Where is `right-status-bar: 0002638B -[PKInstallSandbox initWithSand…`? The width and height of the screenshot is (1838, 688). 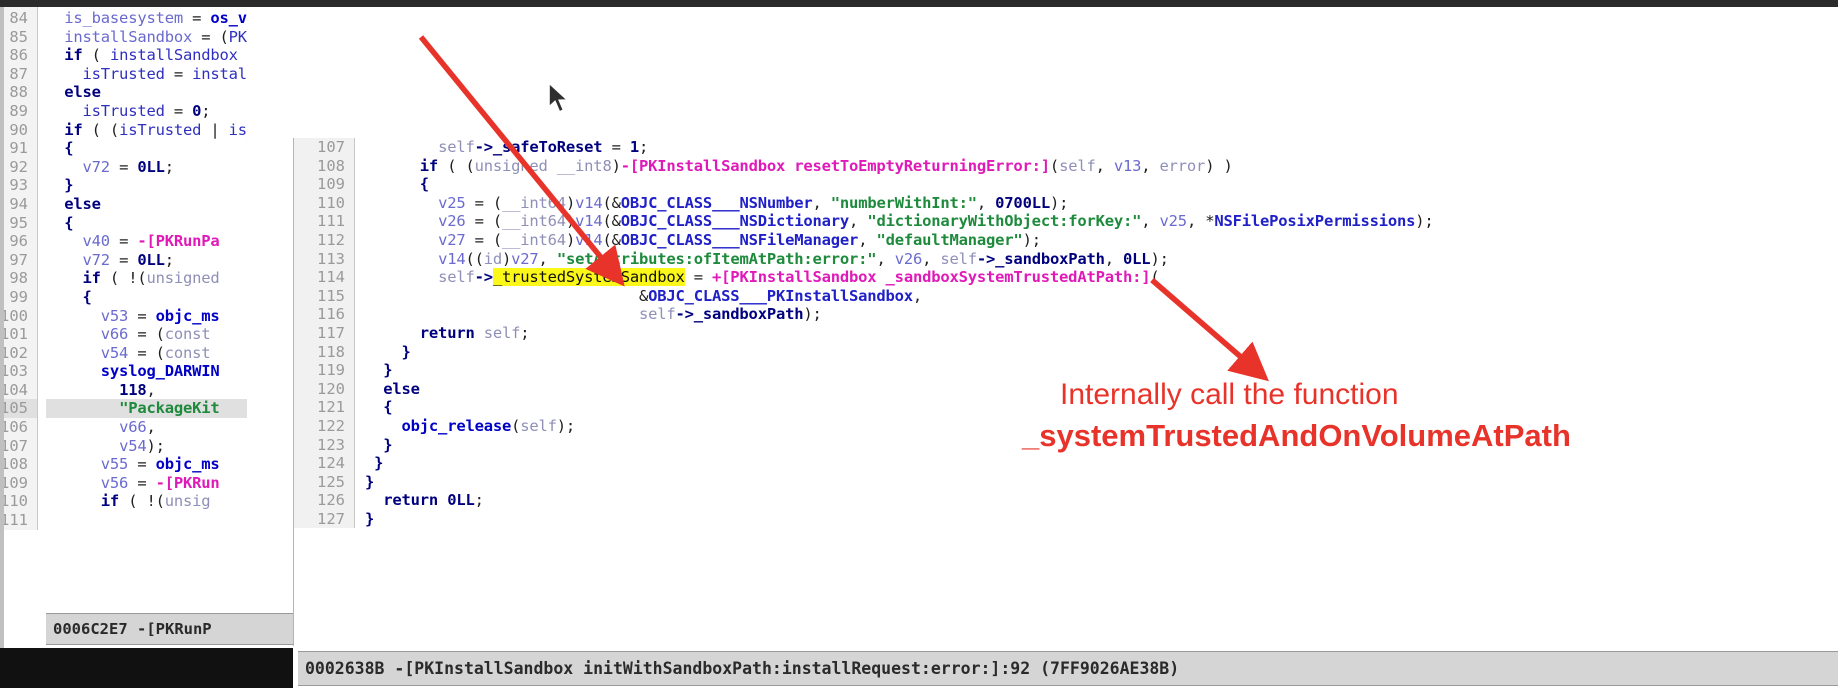
right-status-bar: 0002638B -[PKInstallSandbox initWithSand… is located at coordinates (1068, 668).